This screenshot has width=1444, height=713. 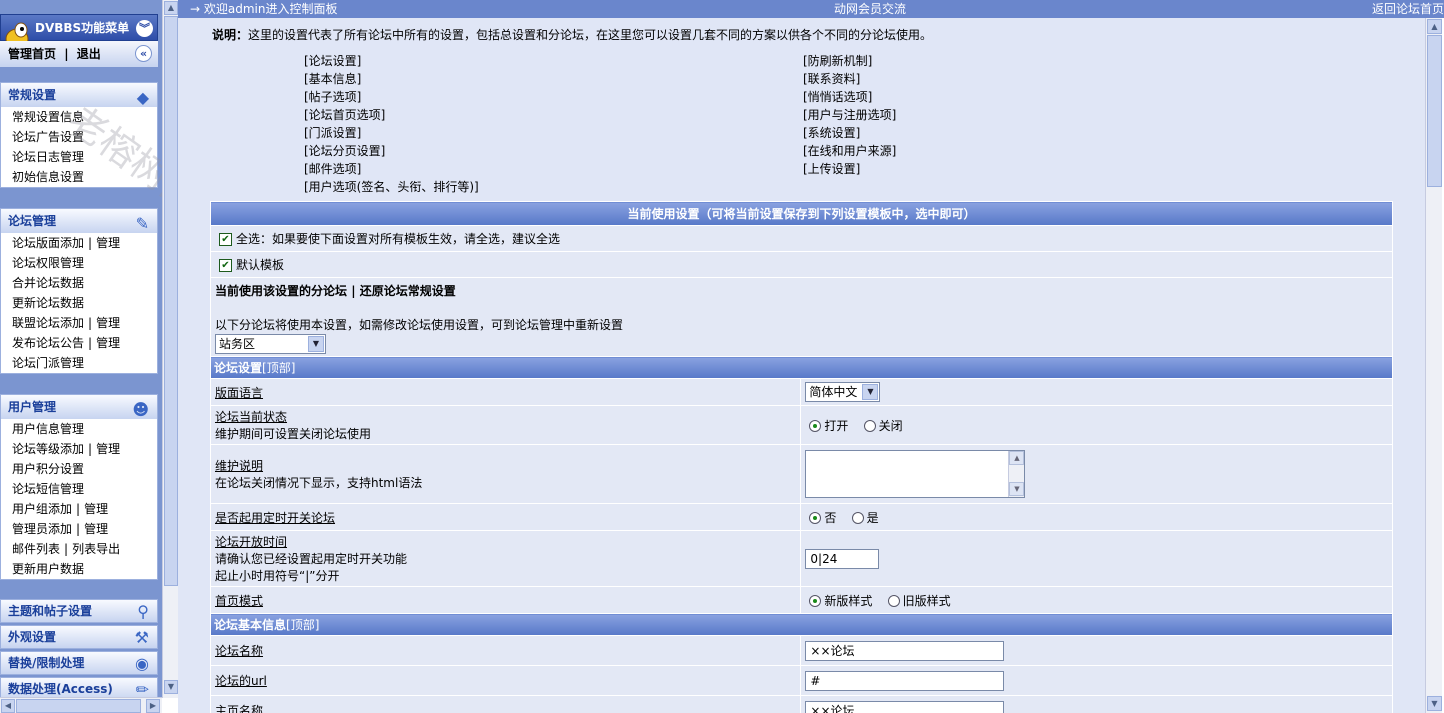 I want to click on current-forum-label: 当前使用该设置的分论坛, so click(x=281, y=291).